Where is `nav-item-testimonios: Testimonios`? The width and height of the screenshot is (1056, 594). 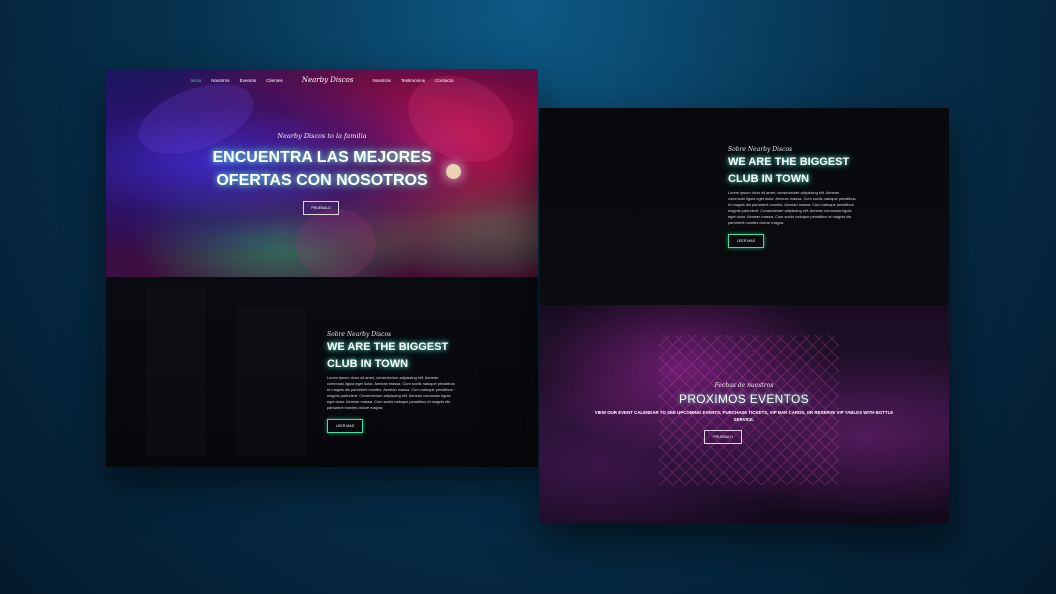
nav-item-testimonios: Testimonios is located at coordinates (413, 80).